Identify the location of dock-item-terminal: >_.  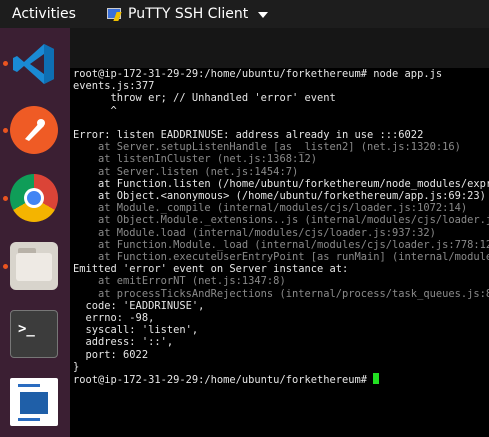
(34, 334).